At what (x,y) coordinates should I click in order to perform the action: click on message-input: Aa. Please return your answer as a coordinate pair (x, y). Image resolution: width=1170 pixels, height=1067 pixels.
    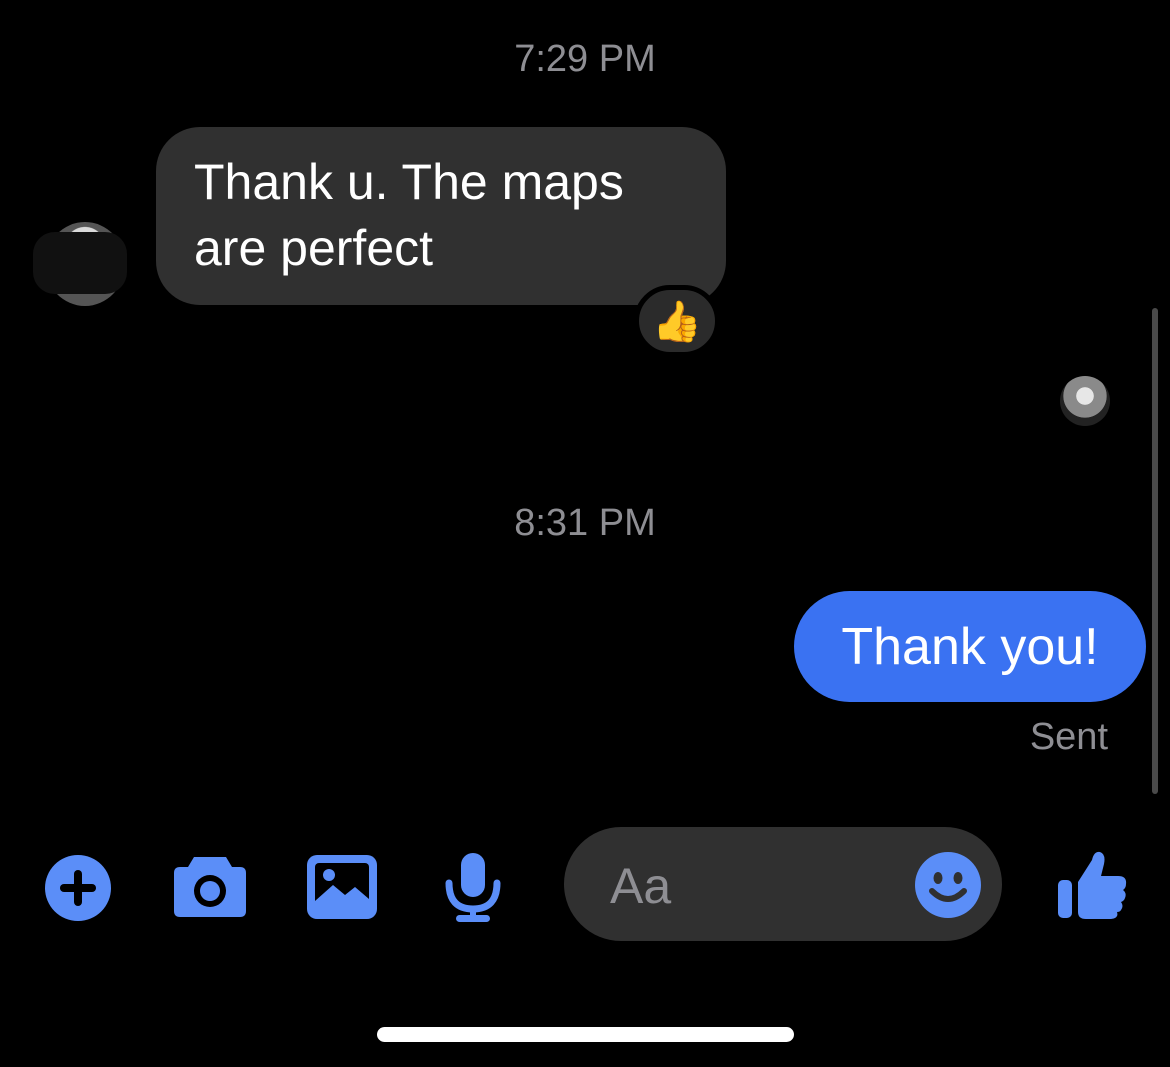
    Looking at the image, I should click on (783, 884).